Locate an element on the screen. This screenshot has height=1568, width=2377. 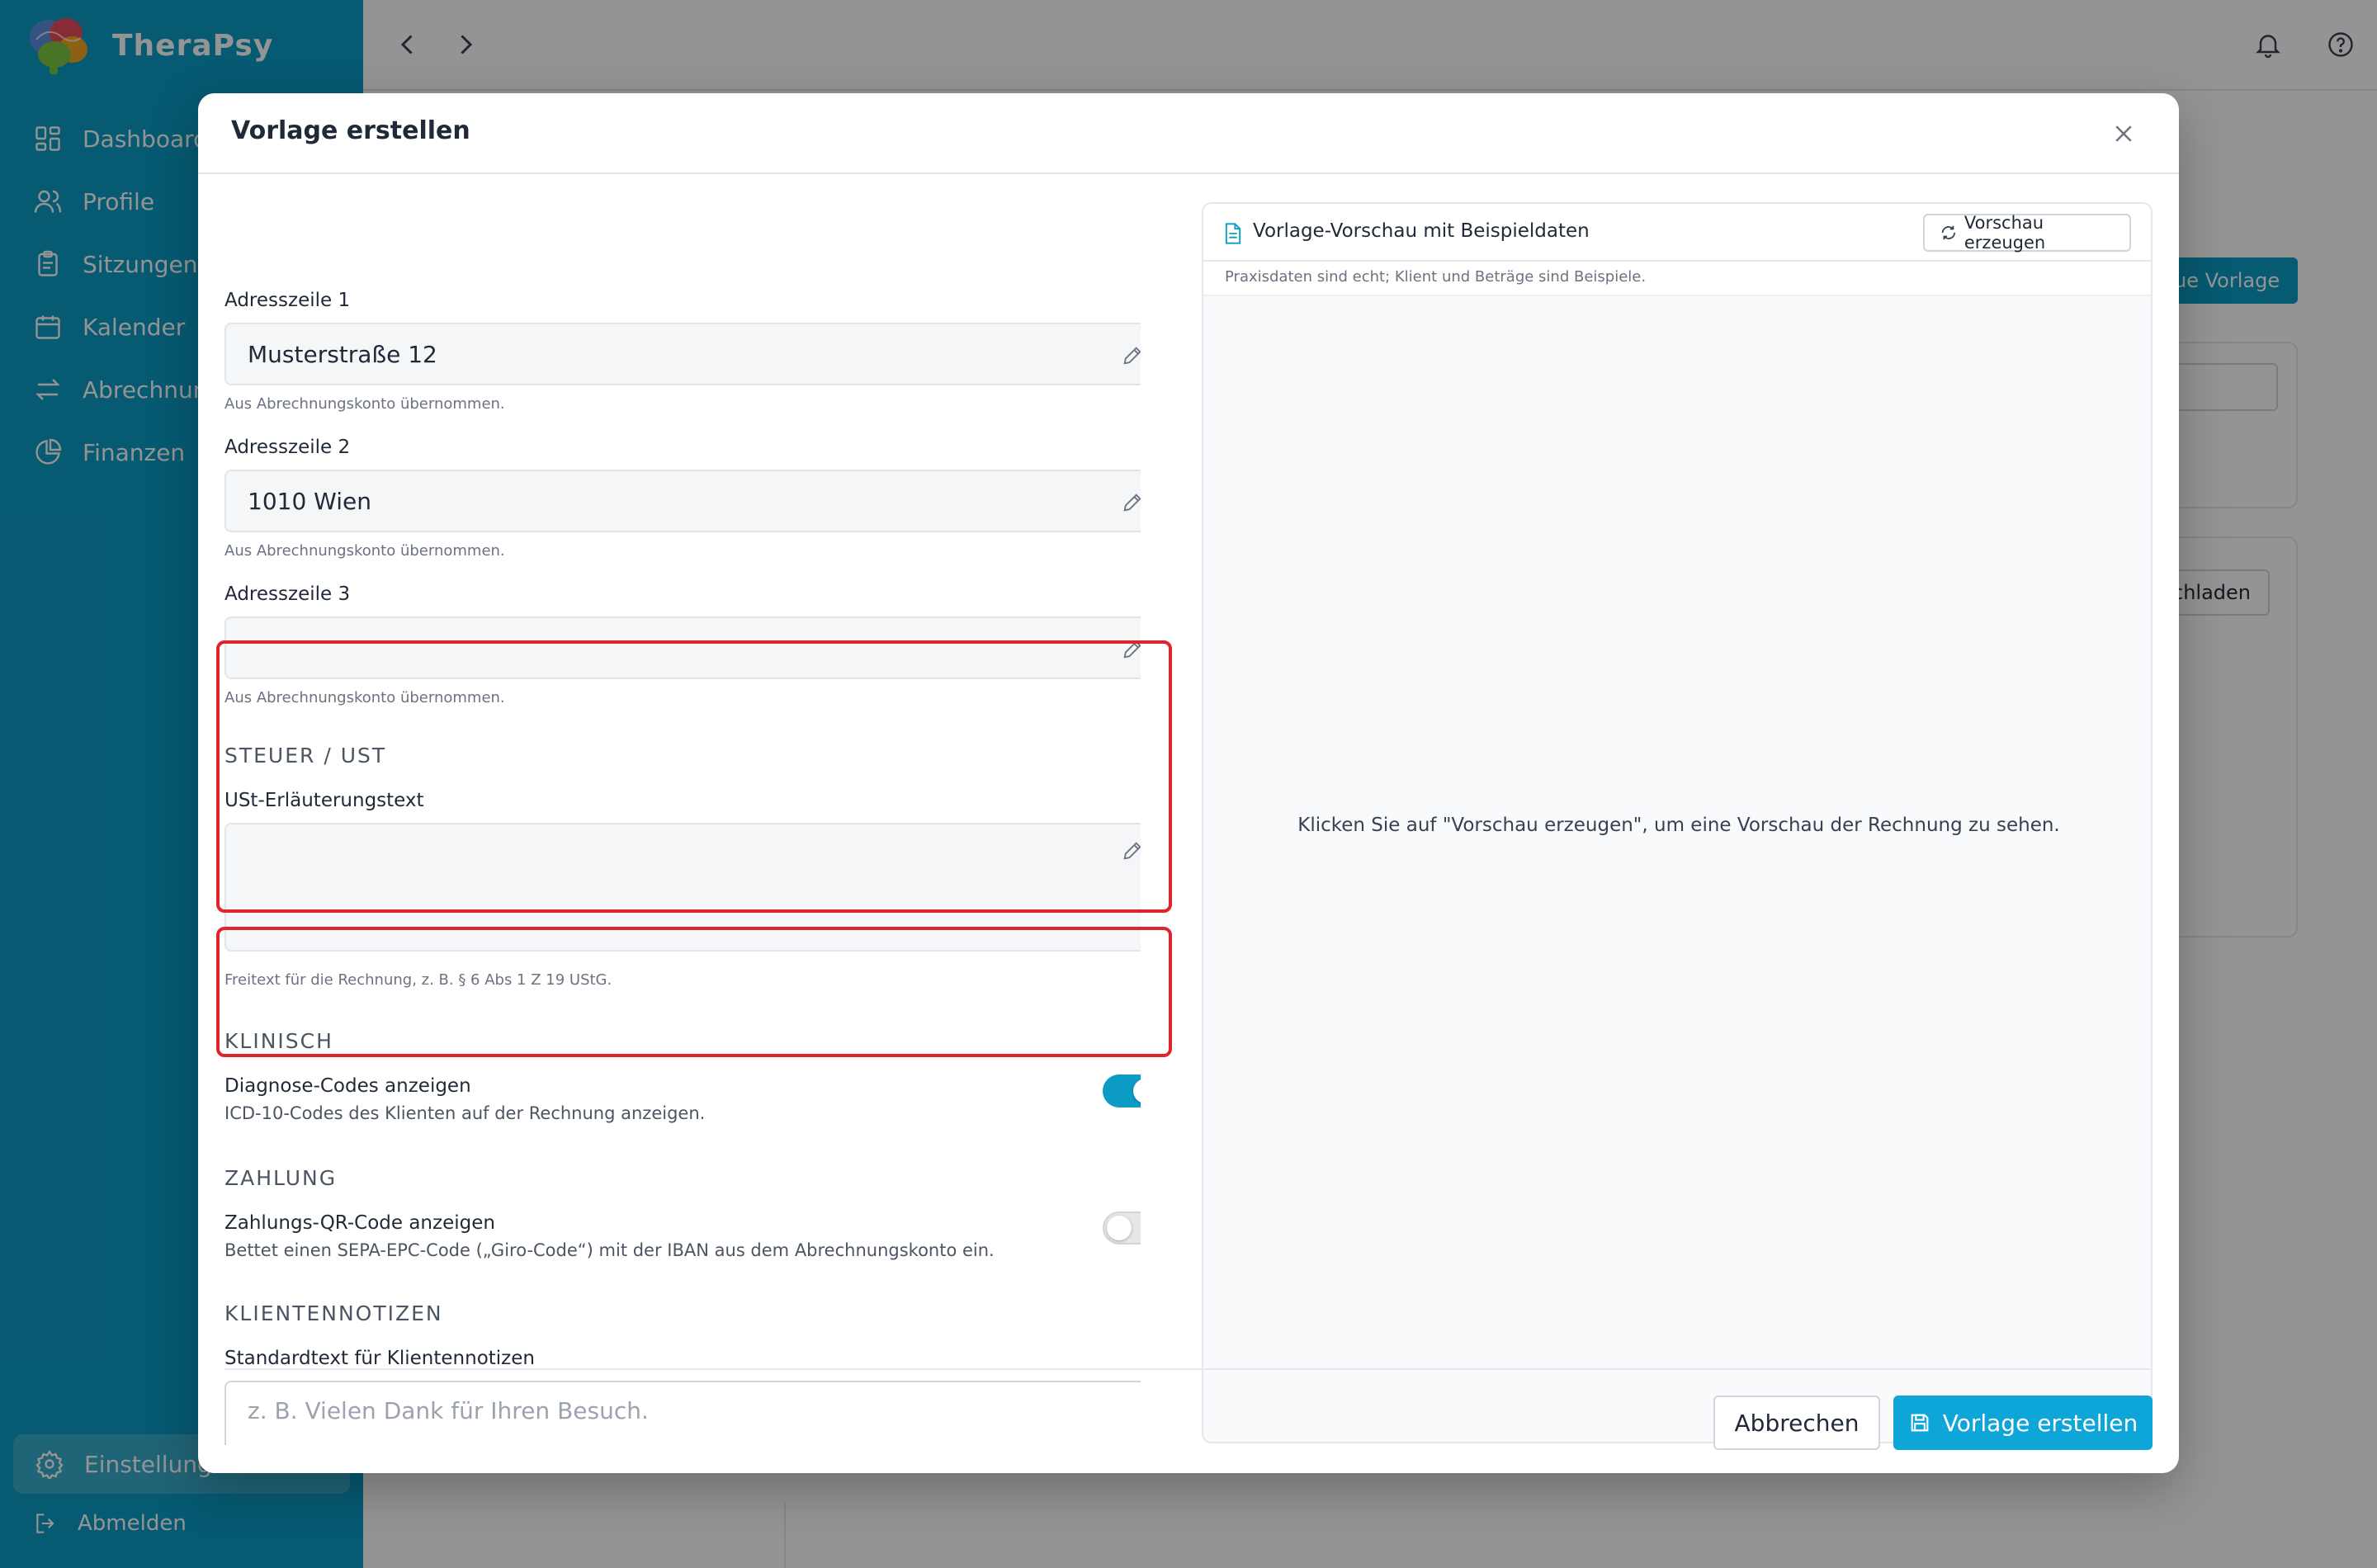
diagnosis-codes-toggle is located at coordinates (1122, 1091).